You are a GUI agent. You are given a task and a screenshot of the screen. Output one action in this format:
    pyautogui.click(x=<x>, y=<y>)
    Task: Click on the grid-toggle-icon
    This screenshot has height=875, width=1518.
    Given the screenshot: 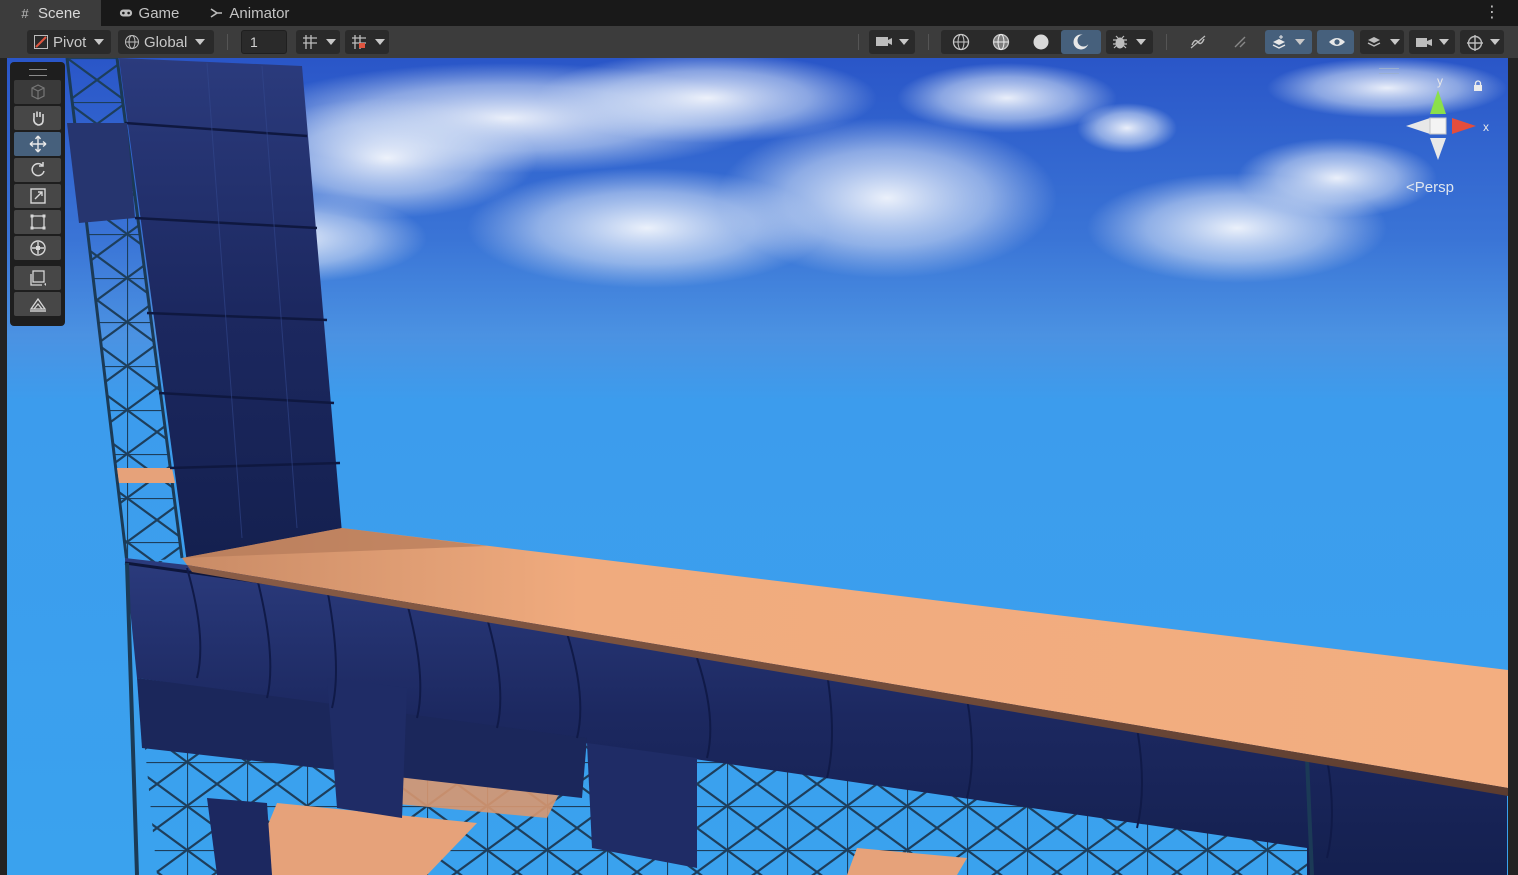 What is the action you would take?
    pyautogui.click(x=310, y=42)
    